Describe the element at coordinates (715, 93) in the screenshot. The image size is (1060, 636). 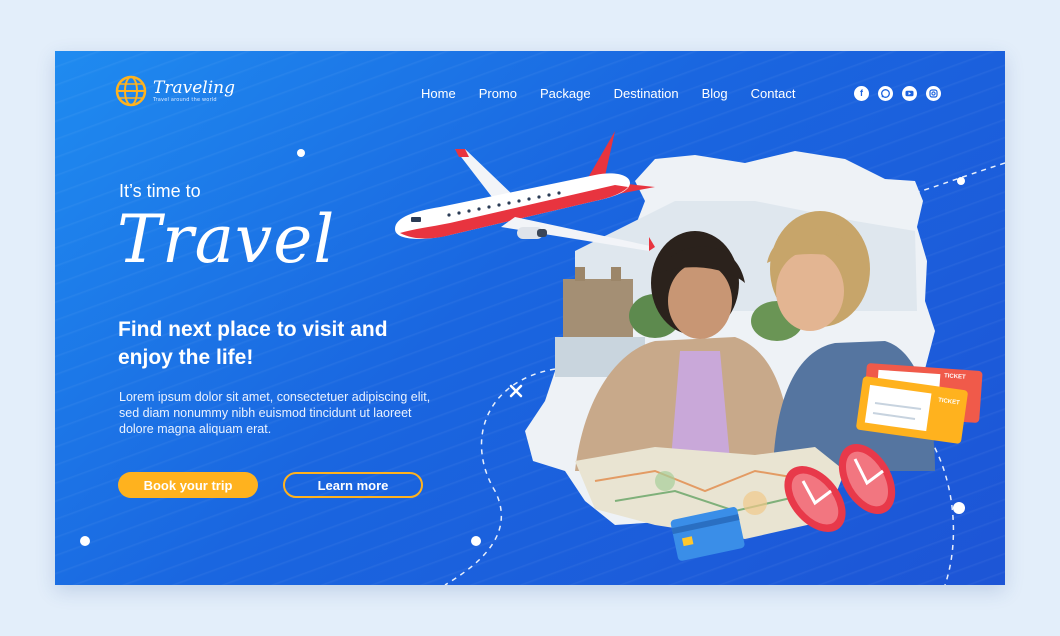
I see `nav-blog: Blog` at that location.